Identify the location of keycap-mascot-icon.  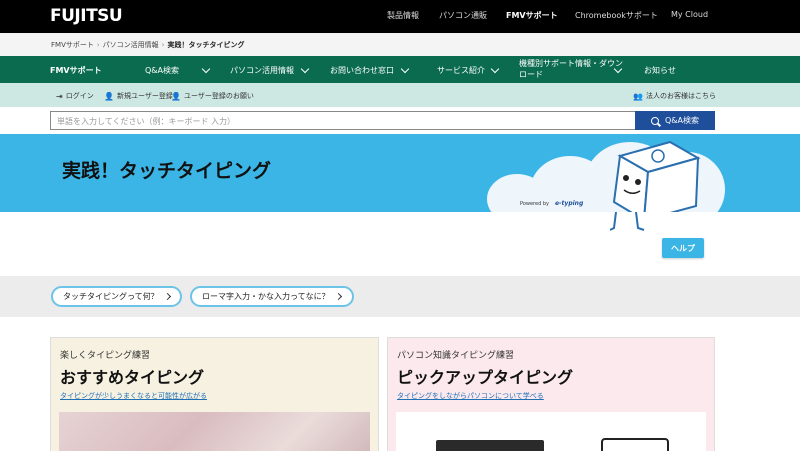
(656, 176).